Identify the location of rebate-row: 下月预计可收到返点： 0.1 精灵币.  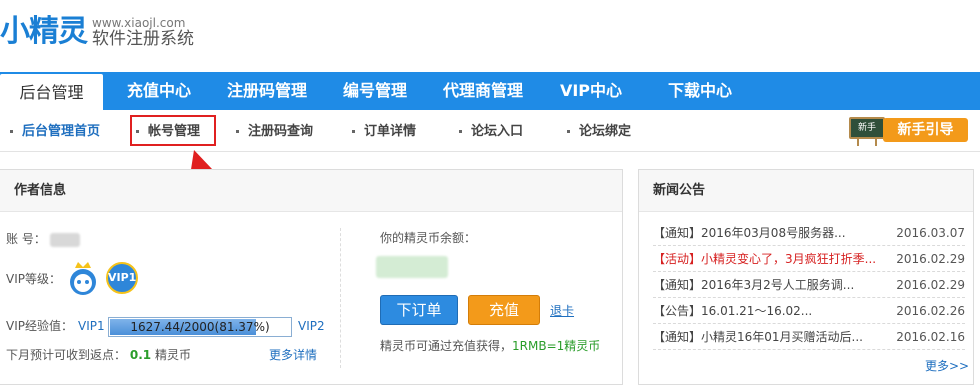
(98, 355).